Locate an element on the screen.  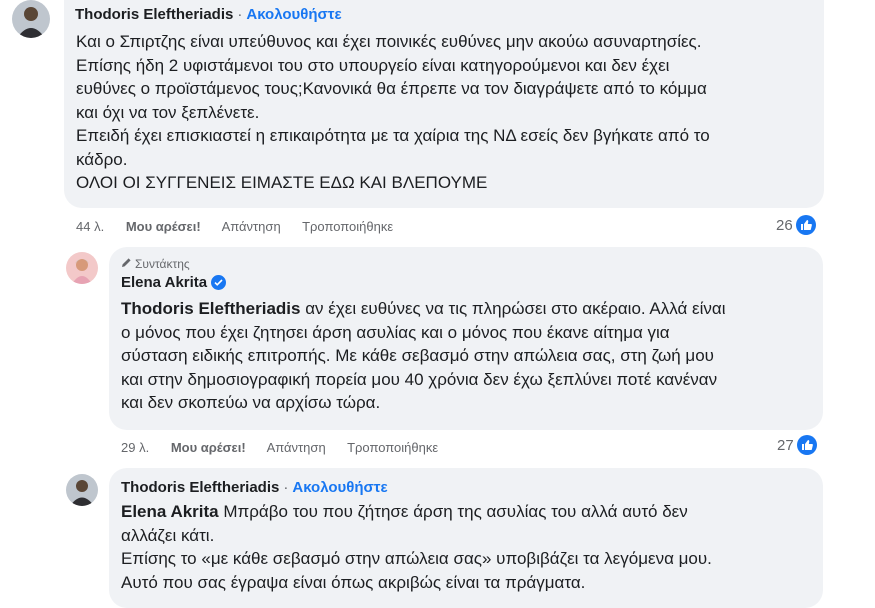
comment-actions: 44 λ. Μου αρέσει! Απάντηση Τροποποιήθηκε is located at coordinates (243, 226).